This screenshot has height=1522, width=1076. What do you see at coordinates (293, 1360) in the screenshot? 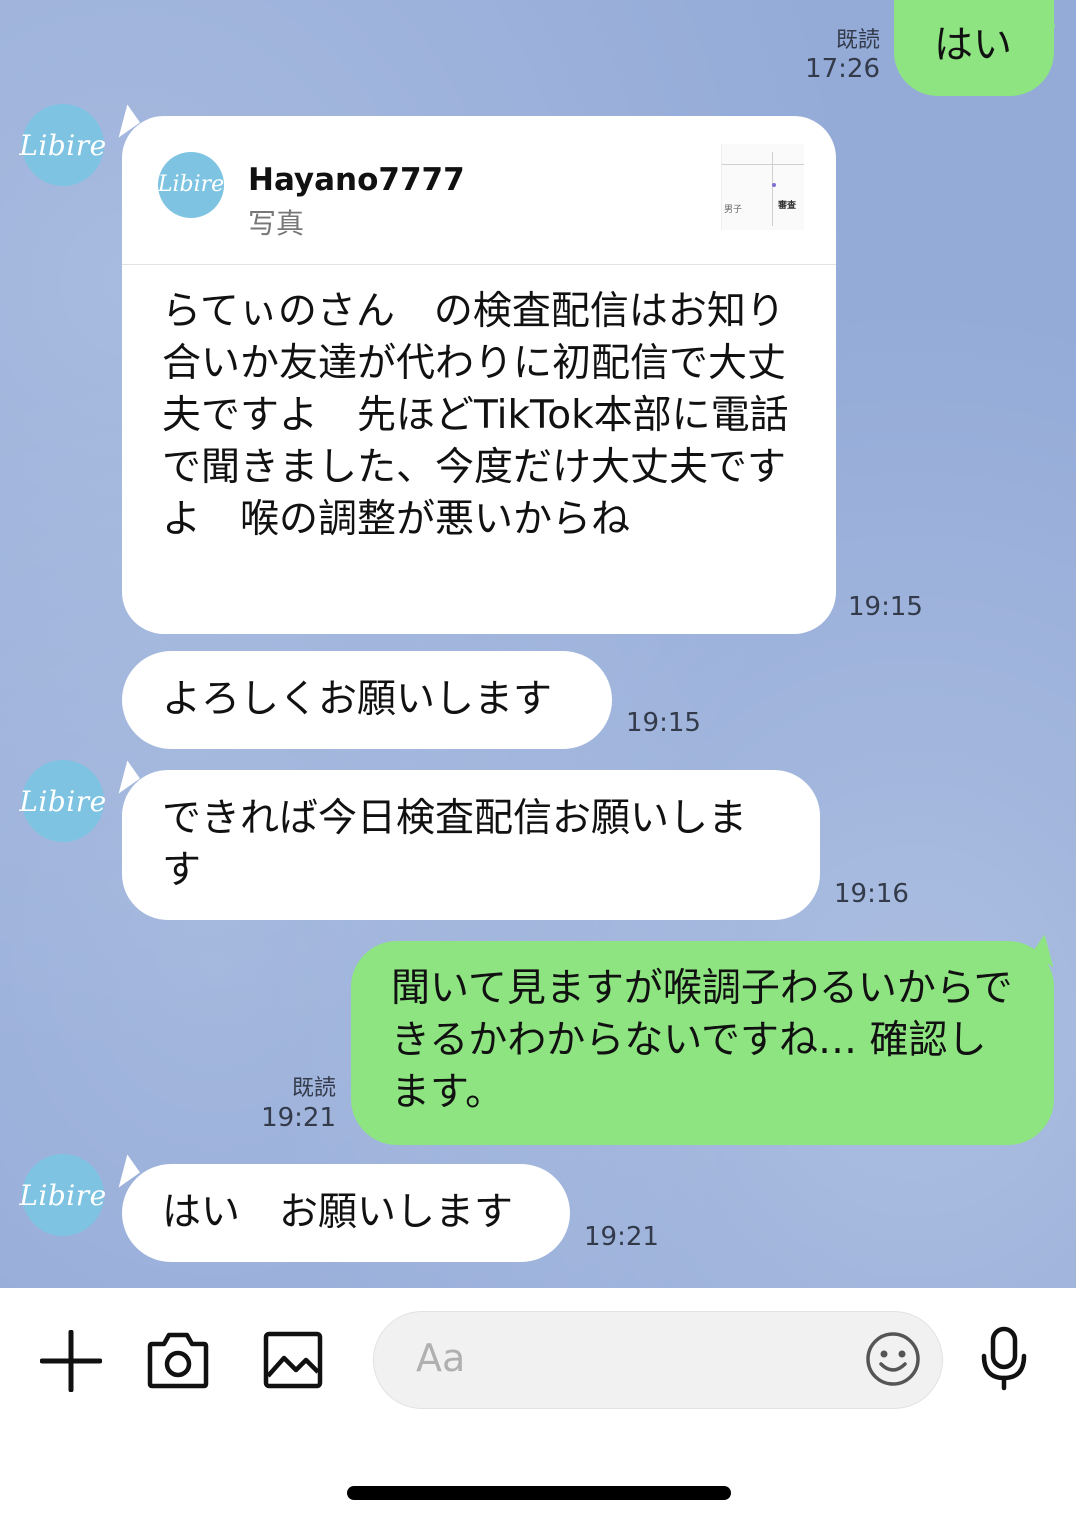
I see `image-icon` at bounding box center [293, 1360].